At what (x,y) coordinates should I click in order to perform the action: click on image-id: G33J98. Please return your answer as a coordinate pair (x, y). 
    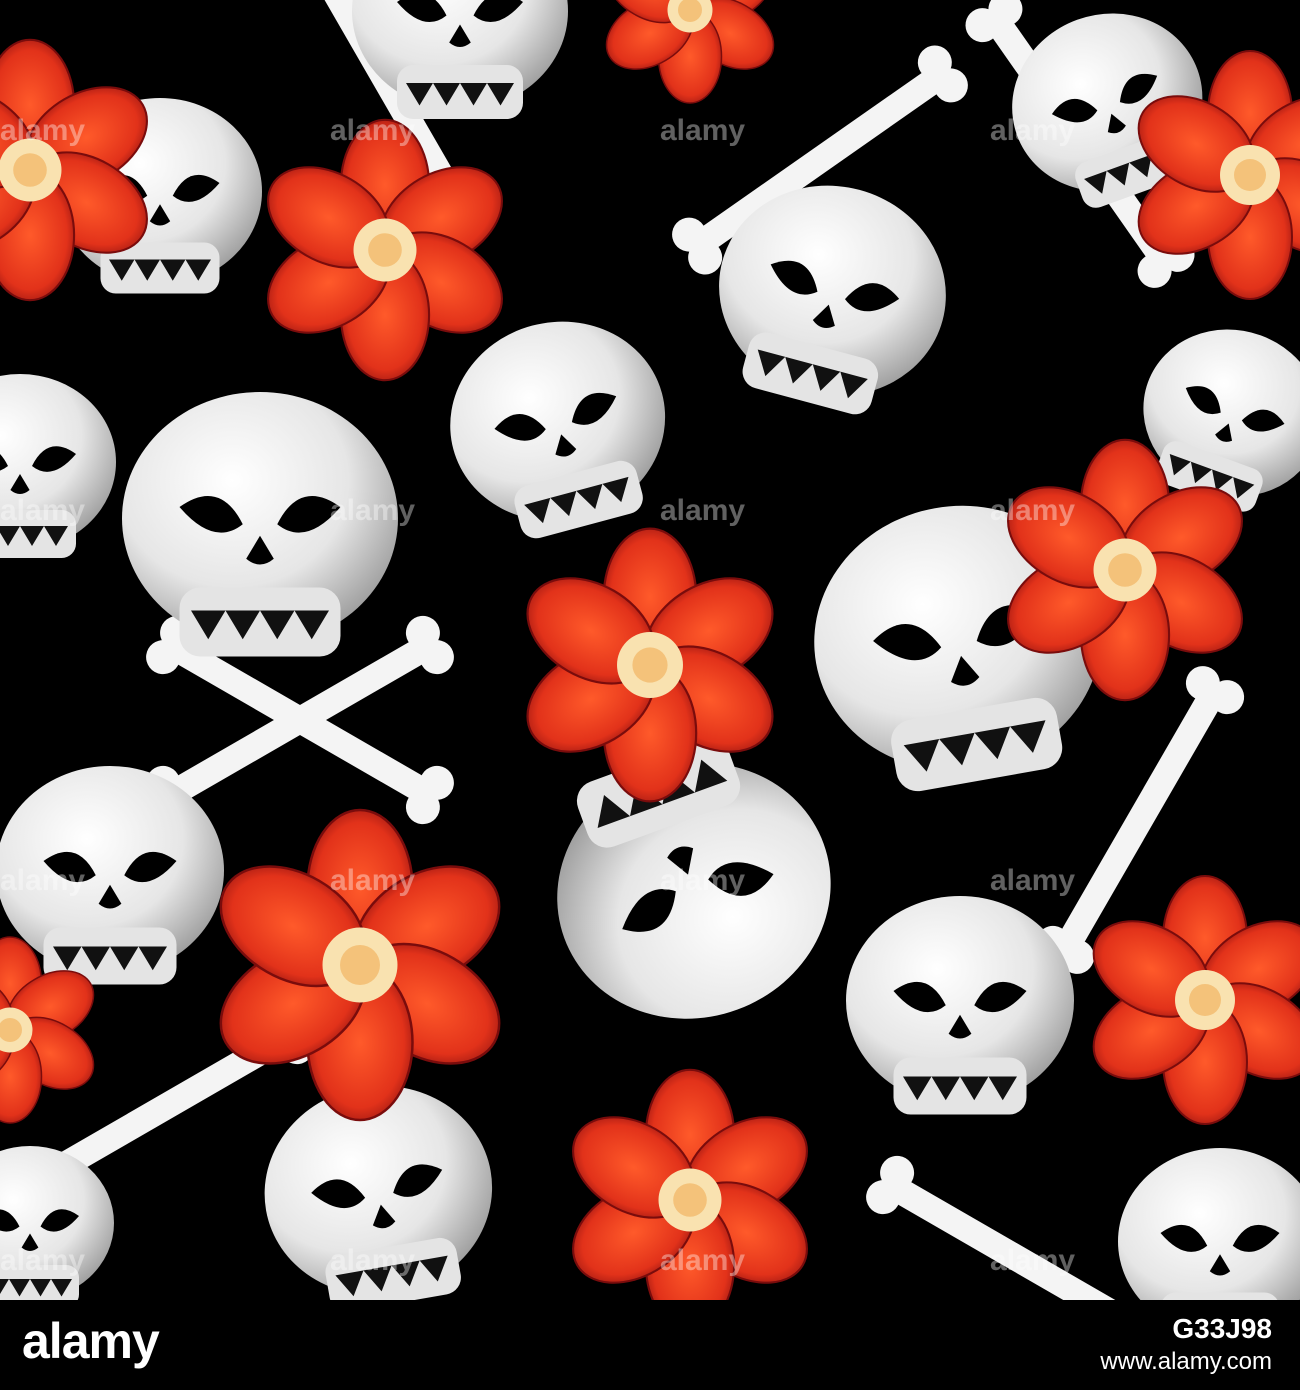
    Looking at the image, I should click on (1222, 1328).